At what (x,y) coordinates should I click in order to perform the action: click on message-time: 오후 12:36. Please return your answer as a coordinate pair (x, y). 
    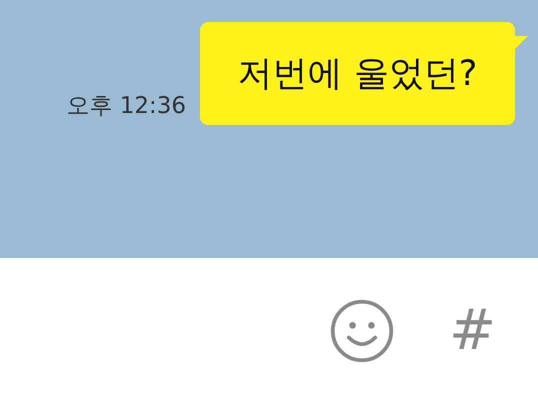
    Looking at the image, I should click on (126, 106).